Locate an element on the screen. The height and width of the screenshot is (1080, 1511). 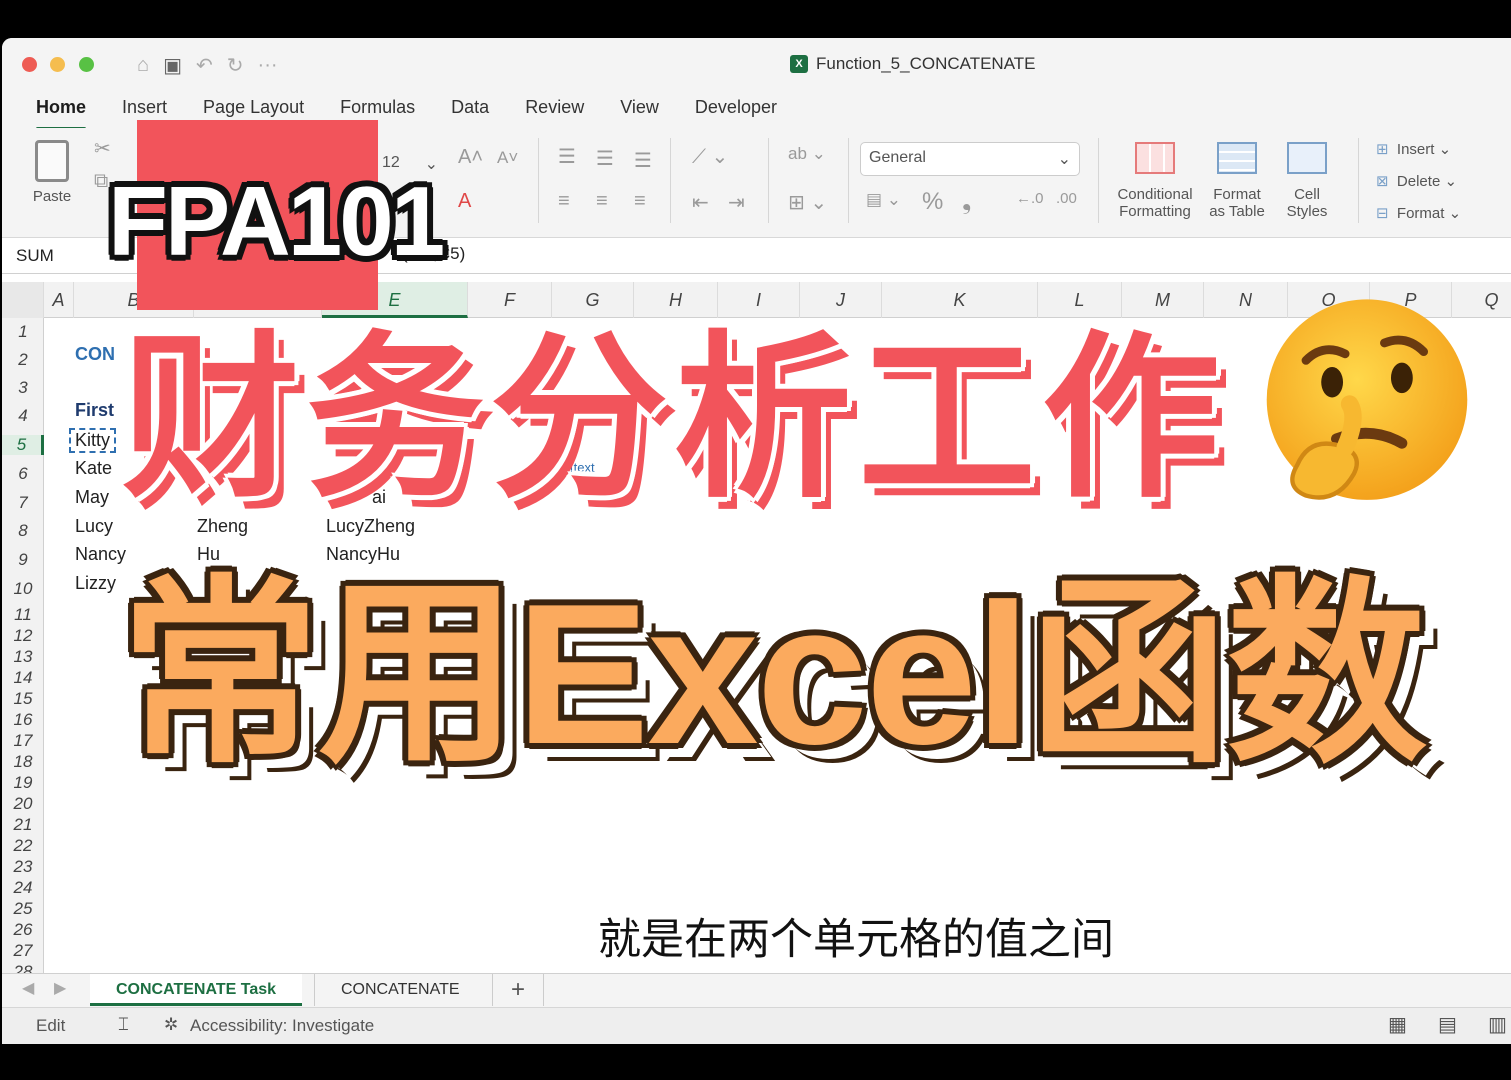
wrap-text-icon: ab ⌄ is located at coordinates (807, 154).